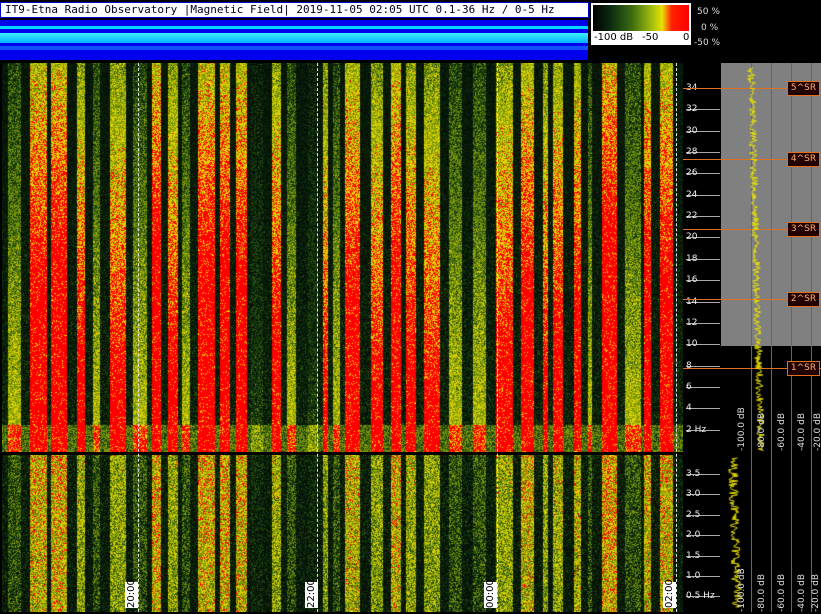 This screenshot has width=821, height=614. What do you see at coordinates (693, 555) in the screenshot?
I see `frequency-tick-label: 1.5` at bounding box center [693, 555].